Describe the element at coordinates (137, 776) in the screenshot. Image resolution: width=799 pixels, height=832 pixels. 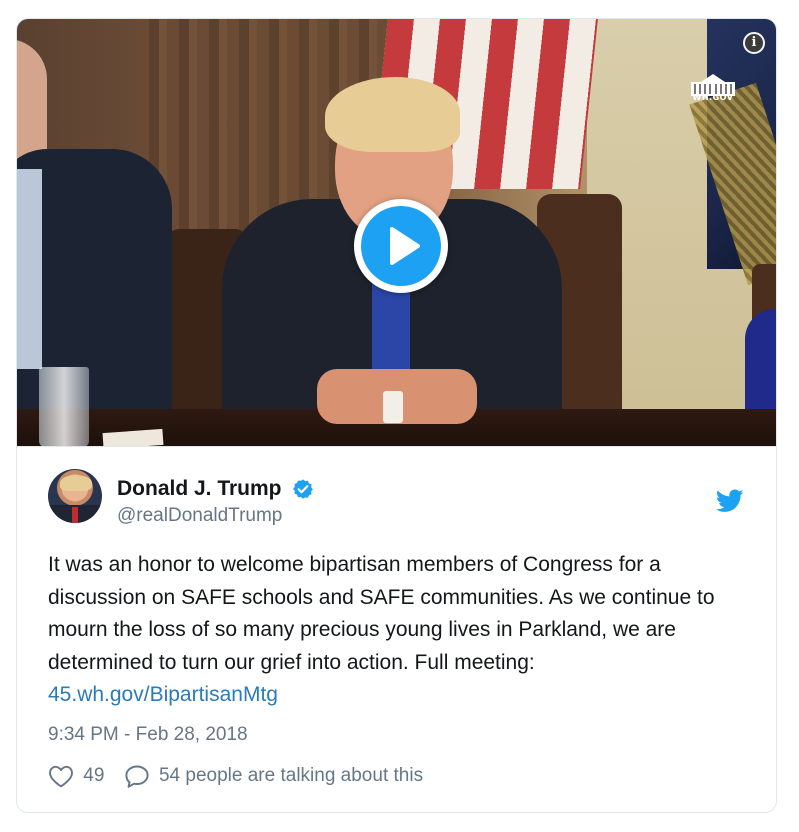
I see `speech-bubble-icon` at that location.